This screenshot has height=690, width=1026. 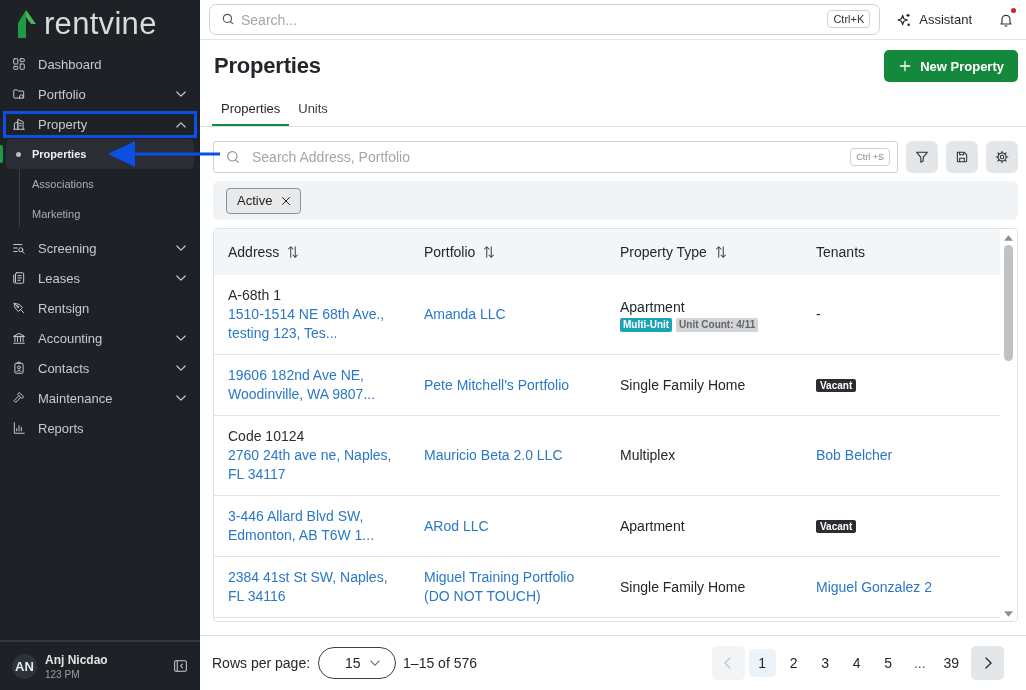 I want to click on filter-chip: Active, so click(x=264, y=200).